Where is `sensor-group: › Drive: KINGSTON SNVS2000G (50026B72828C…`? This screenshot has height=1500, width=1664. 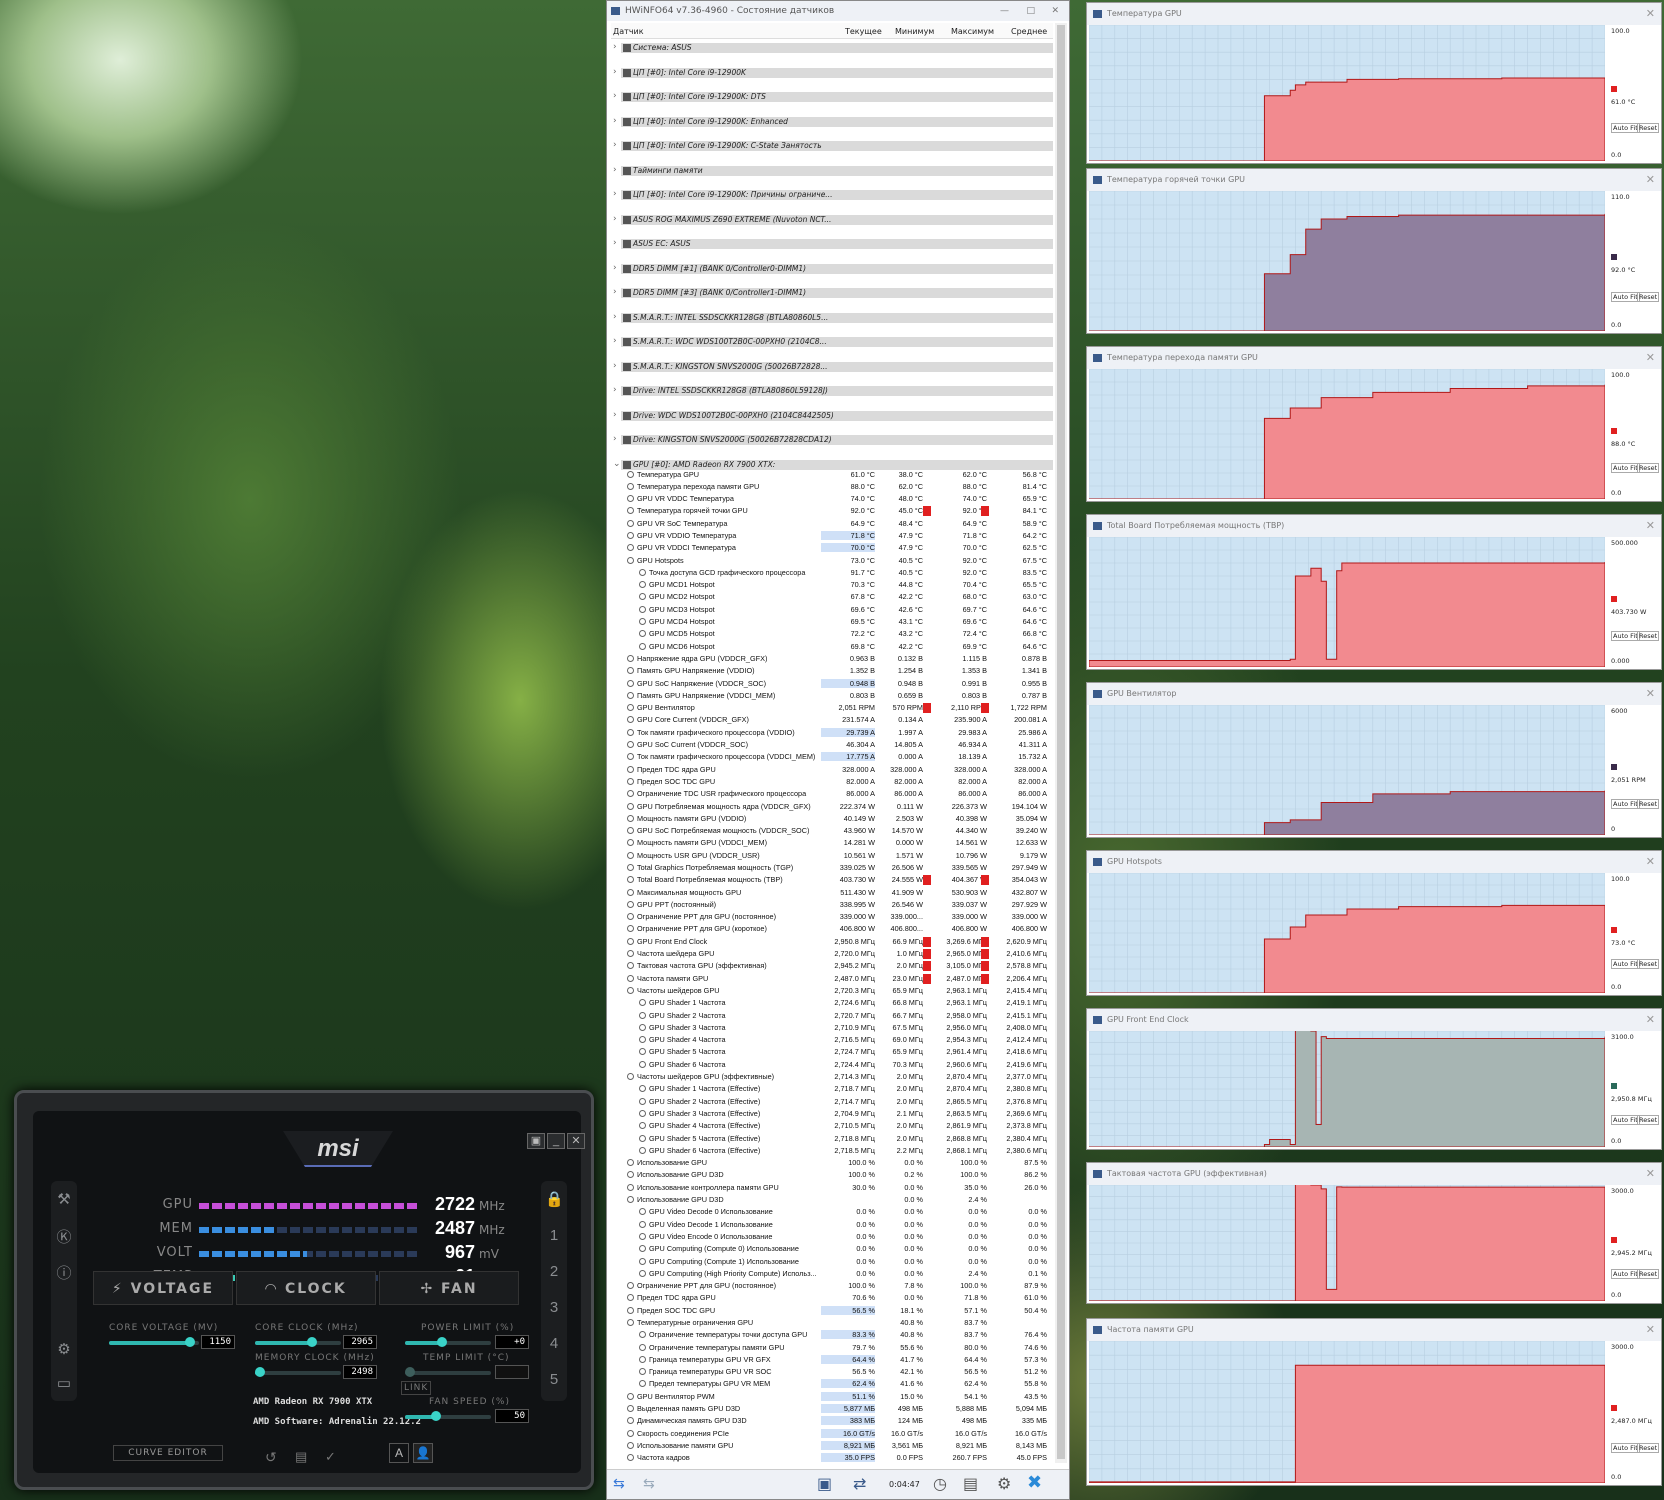 sensor-group: › Drive: KINGSTON SNVS2000G (50026B72828C… is located at coordinates (832, 443).